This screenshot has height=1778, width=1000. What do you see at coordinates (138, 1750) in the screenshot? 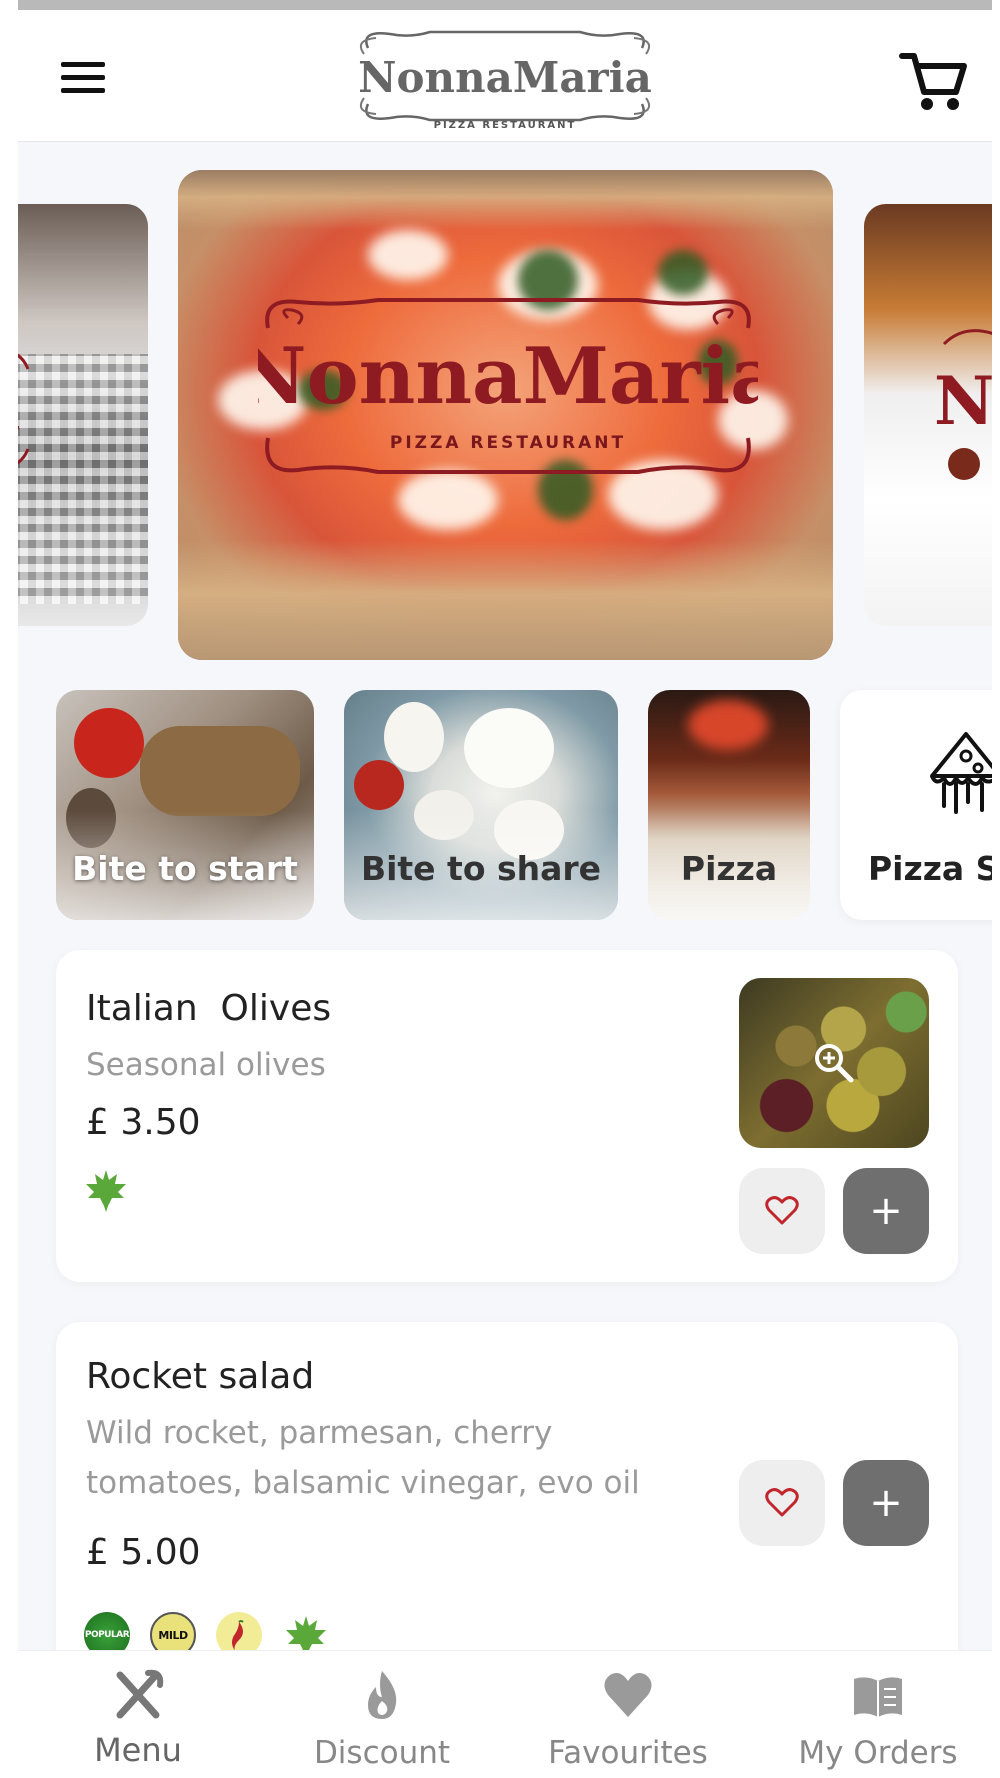
I see `nav-label: Menu` at bounding box center [138, 1750].